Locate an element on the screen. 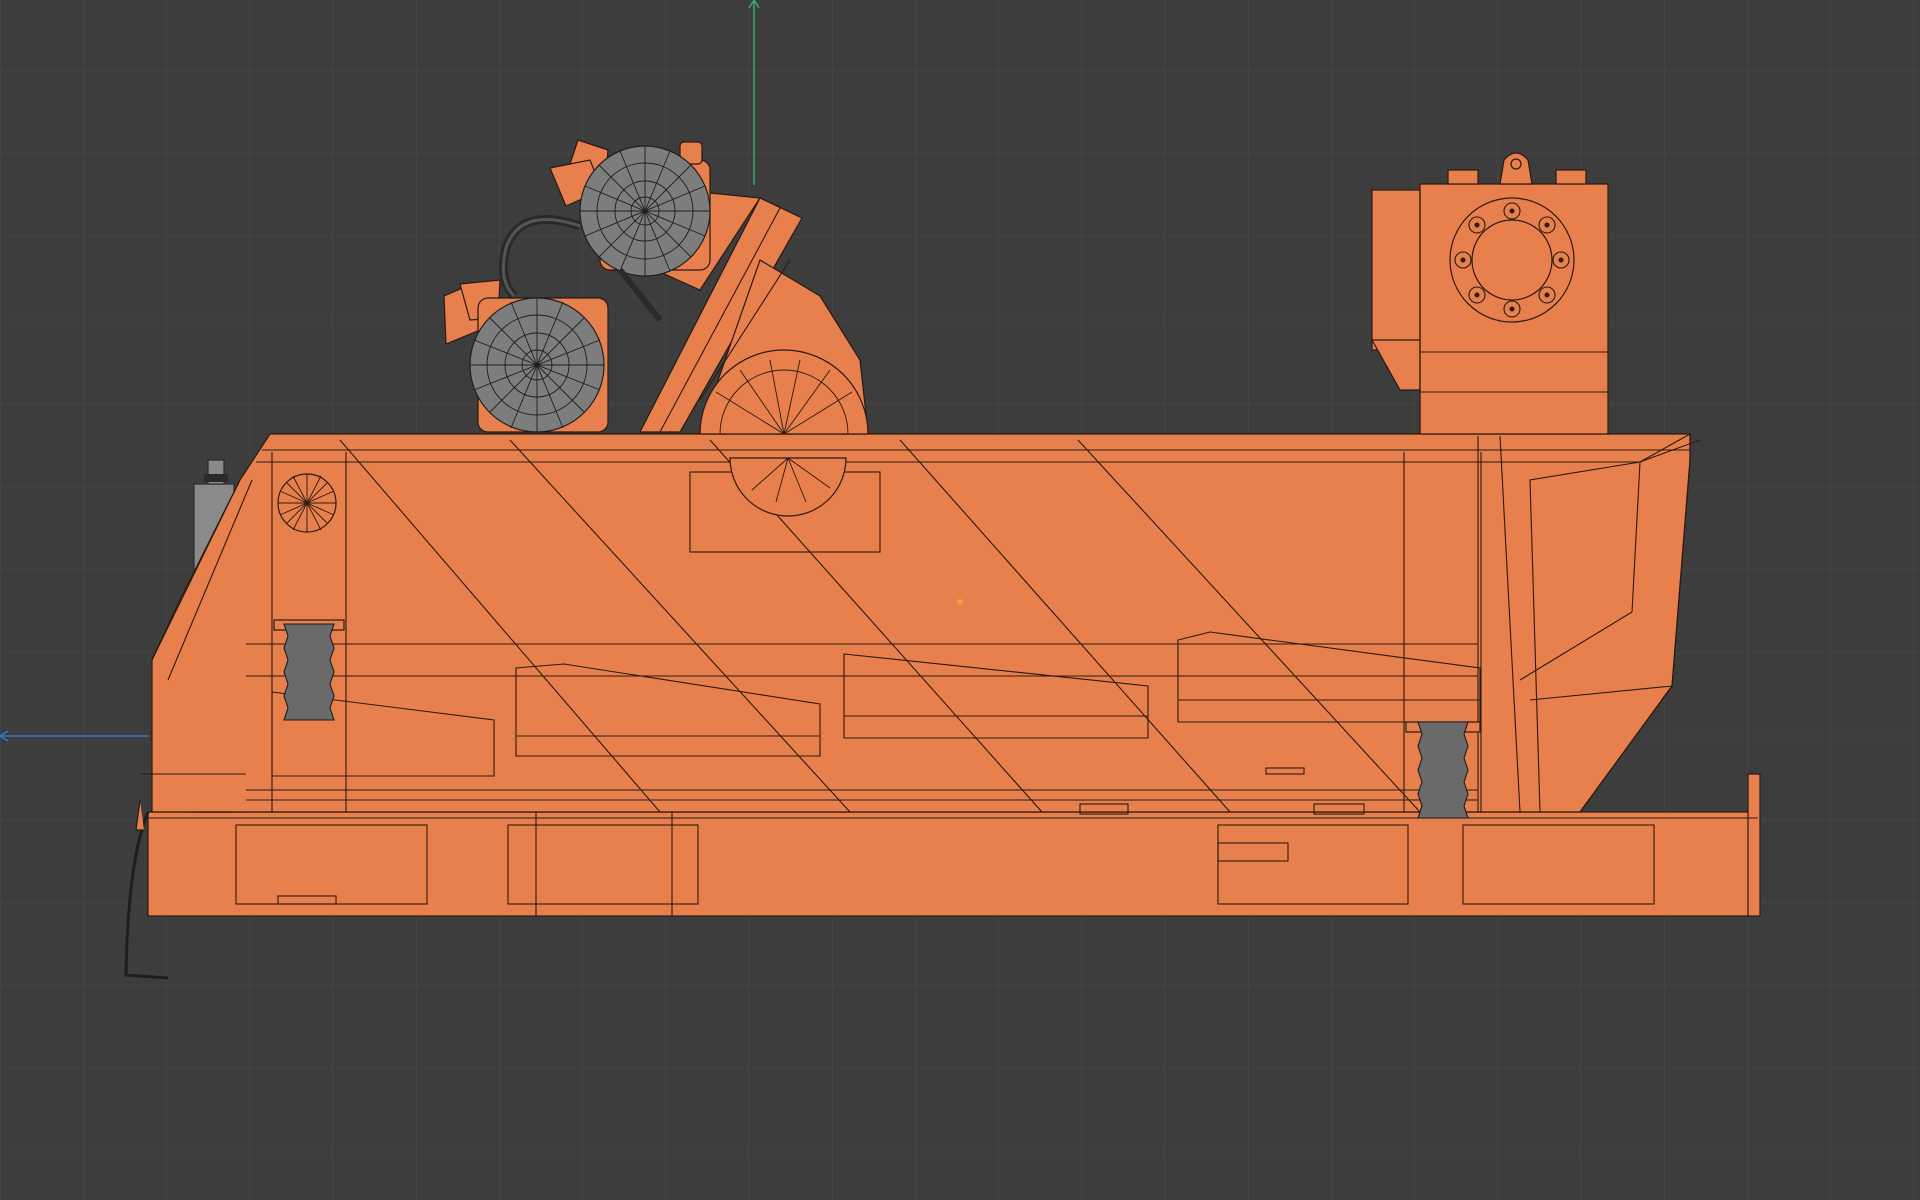 This screenshot has height=1200, width=1920. vent-fan-icon is located at coordinates (307, 503).